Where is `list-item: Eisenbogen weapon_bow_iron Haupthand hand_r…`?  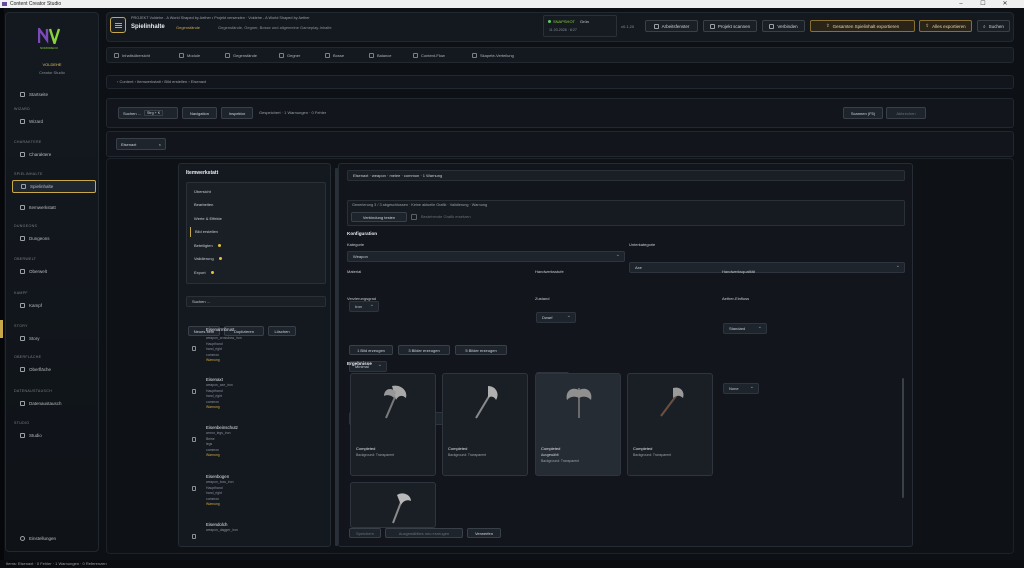 list-item: Eisenbogen weapon_bow_iron Haupthand hand_r… is located at coordinates (255, 491).